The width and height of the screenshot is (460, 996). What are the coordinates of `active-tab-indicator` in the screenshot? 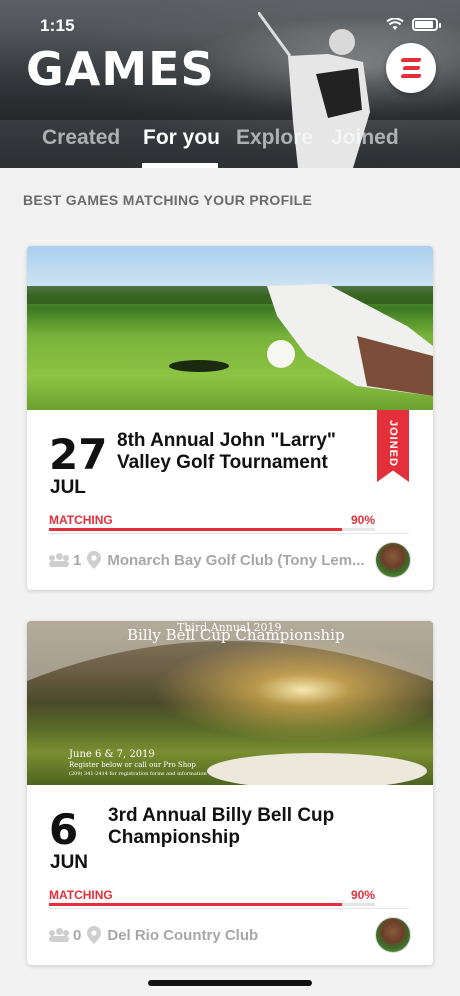 It's located at (180, 165).